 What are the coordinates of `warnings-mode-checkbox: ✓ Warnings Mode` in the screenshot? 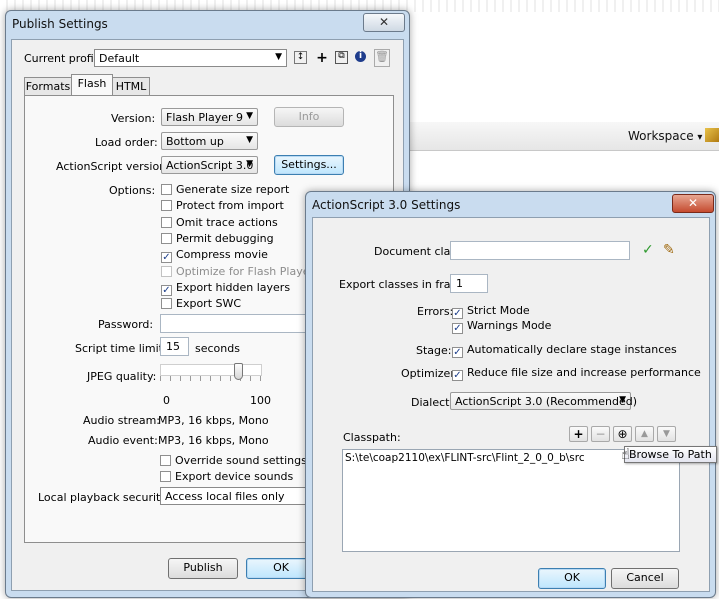 It's located at (501, 326).